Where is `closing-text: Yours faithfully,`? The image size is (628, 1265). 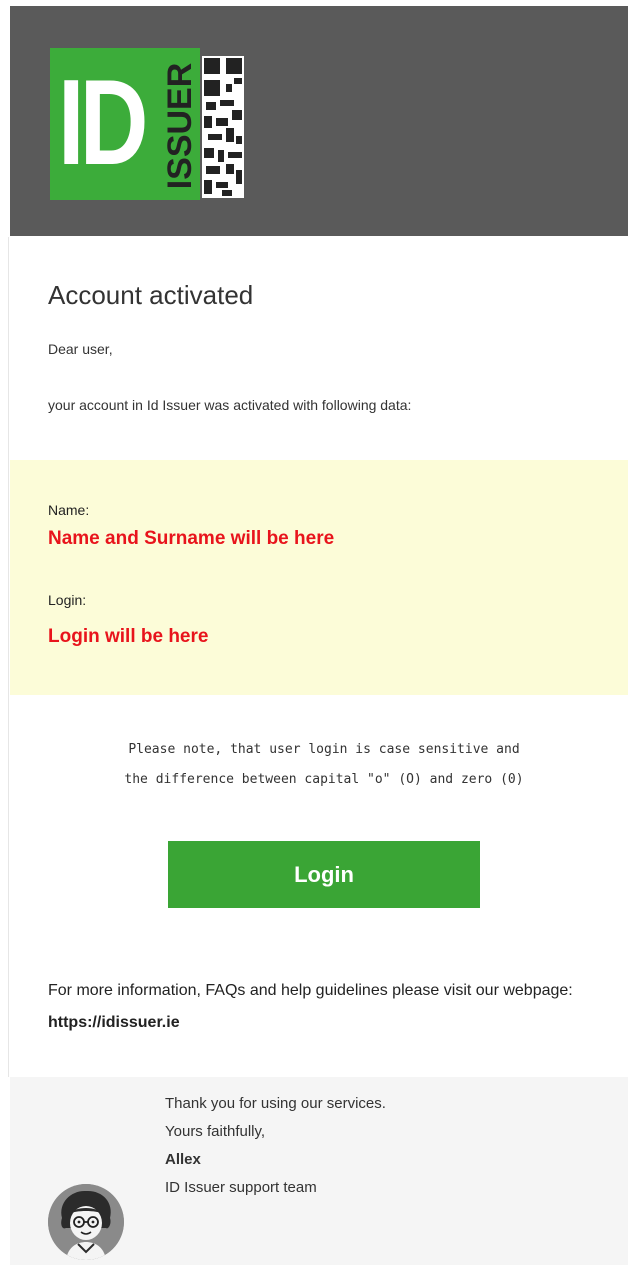
closing-text: Yours faithfully, is located at coordinates (215, 1131).